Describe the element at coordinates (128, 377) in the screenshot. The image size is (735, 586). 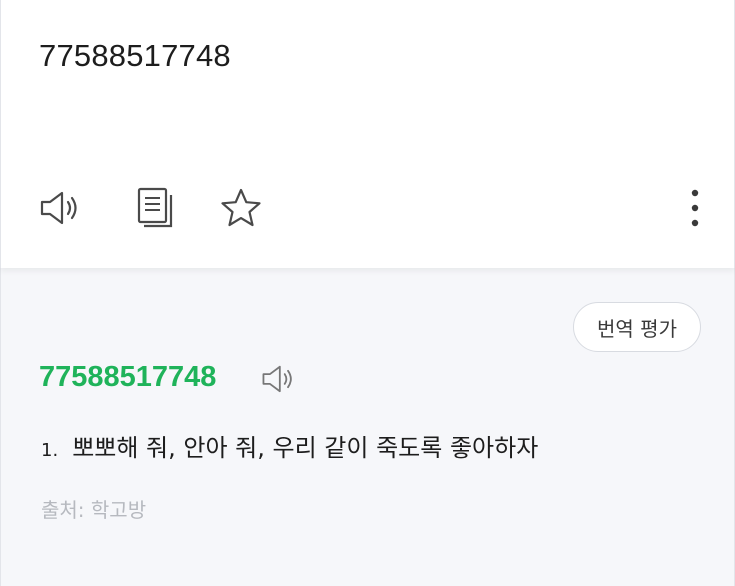
I see `result-word: 77588517748` at that location.